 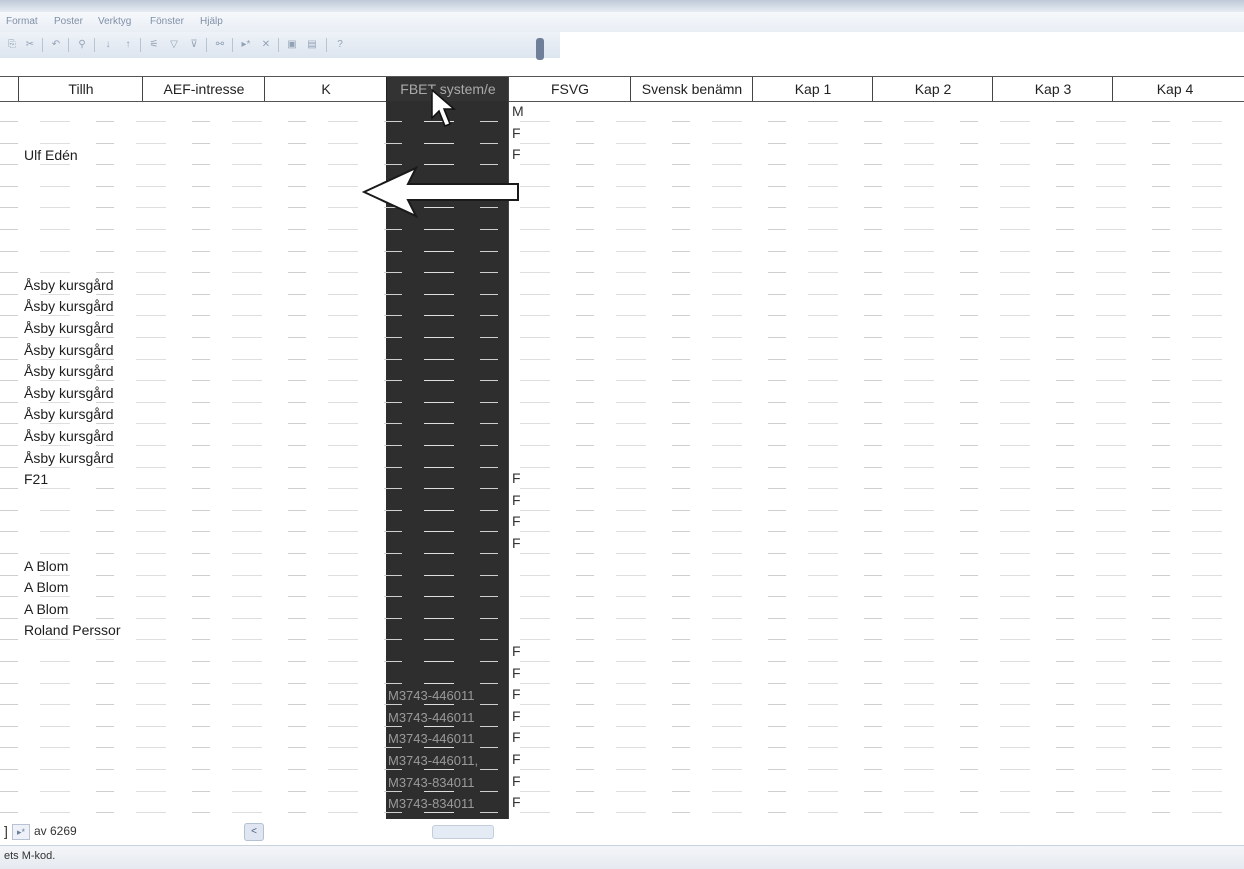 I want to click on record-count: av 6269, so click(x=55, y=831).